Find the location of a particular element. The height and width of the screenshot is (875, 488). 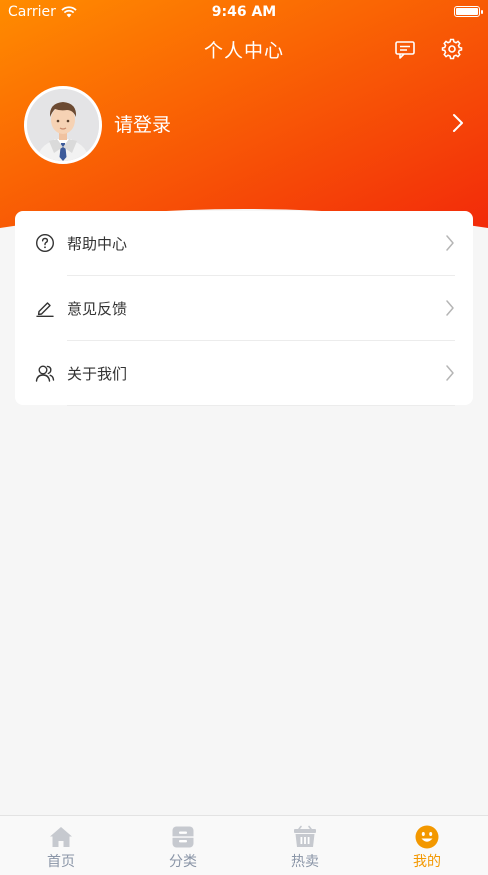

tab-label: 首页 is located at coordinates (61, 862).